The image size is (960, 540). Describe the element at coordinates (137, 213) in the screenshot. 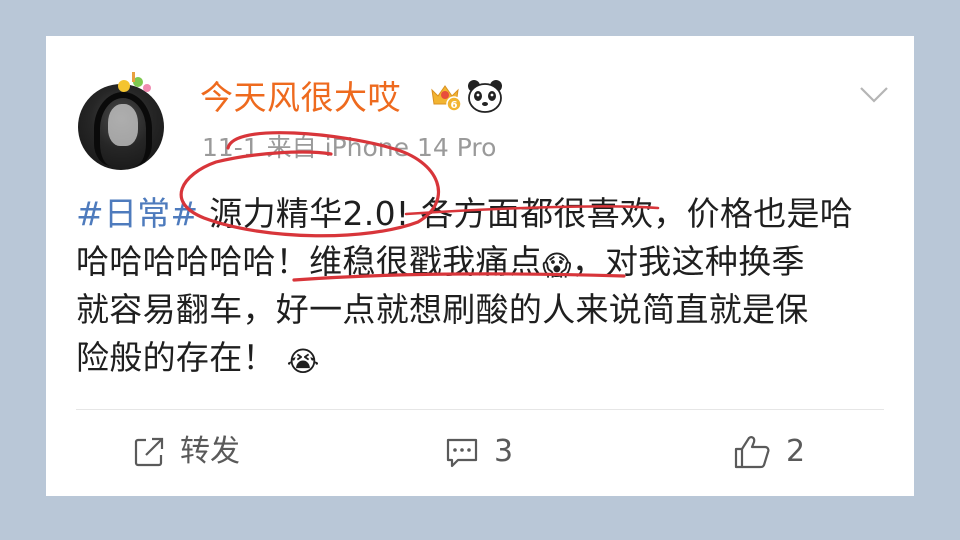

I see `hashtag-link: #日常#` at that location.